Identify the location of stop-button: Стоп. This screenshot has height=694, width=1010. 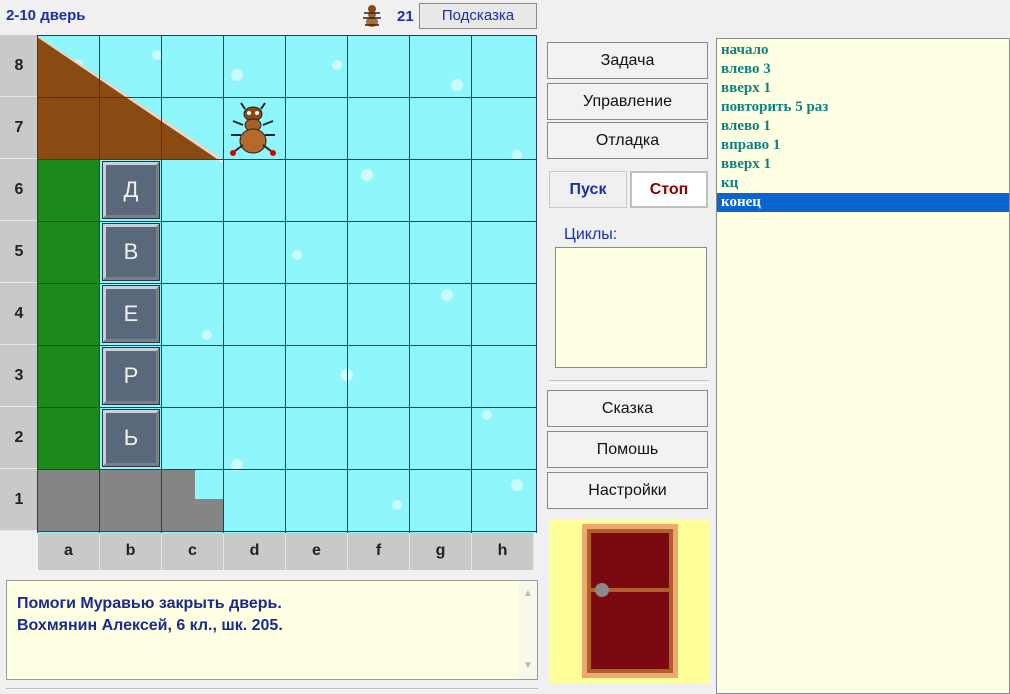
(669, 189).